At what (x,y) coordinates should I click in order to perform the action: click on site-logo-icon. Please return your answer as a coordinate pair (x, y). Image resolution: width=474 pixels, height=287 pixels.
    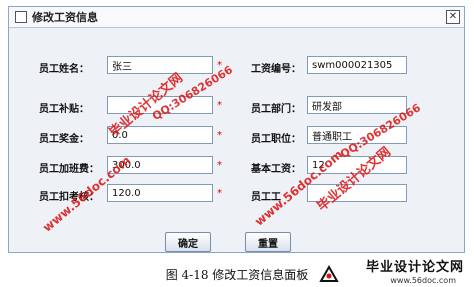
    Looking at the image, I should click on (329, 273).